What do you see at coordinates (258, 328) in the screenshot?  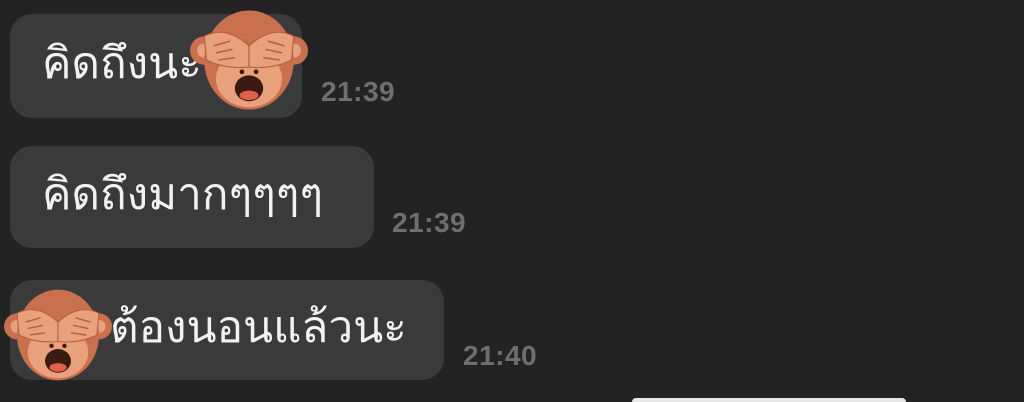 I see `message-text: ต้องนอนแล้วนะ` at bounding box center [258, 328].